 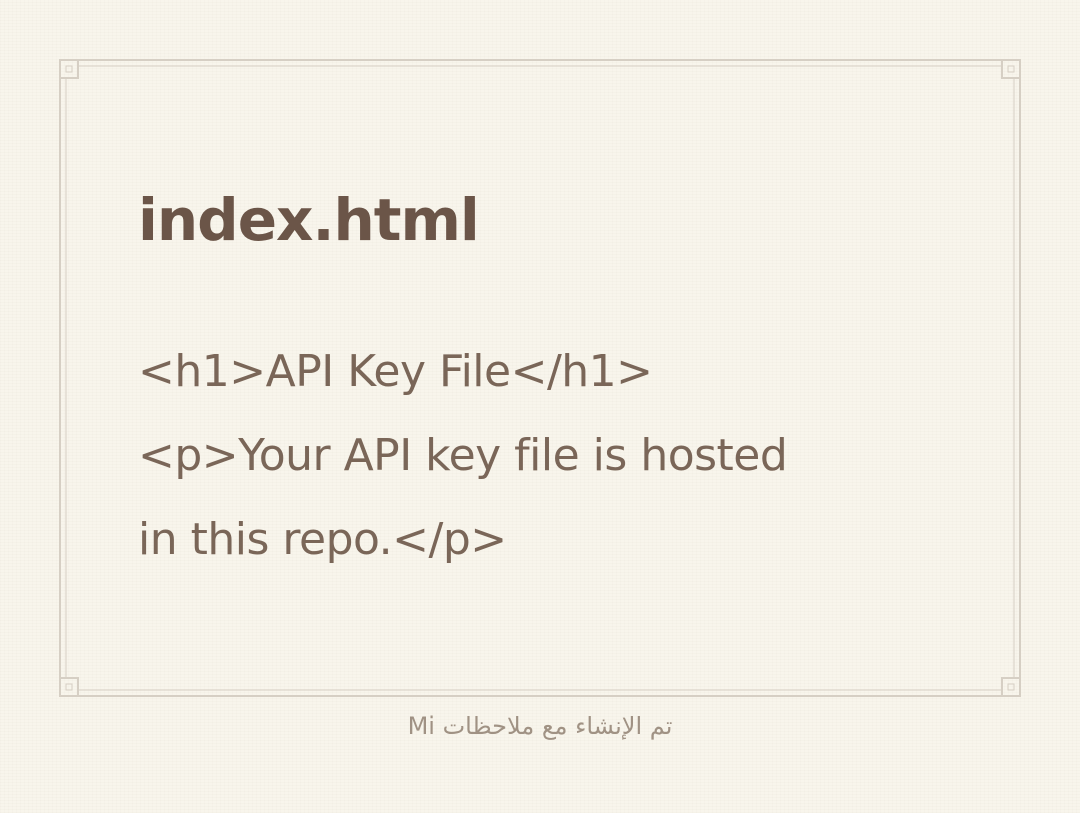 What do you see at coordinates (322, 539) in the screenshot?
I see `note-body-line: in this repo.</p>` at bounding box center [322, 539].